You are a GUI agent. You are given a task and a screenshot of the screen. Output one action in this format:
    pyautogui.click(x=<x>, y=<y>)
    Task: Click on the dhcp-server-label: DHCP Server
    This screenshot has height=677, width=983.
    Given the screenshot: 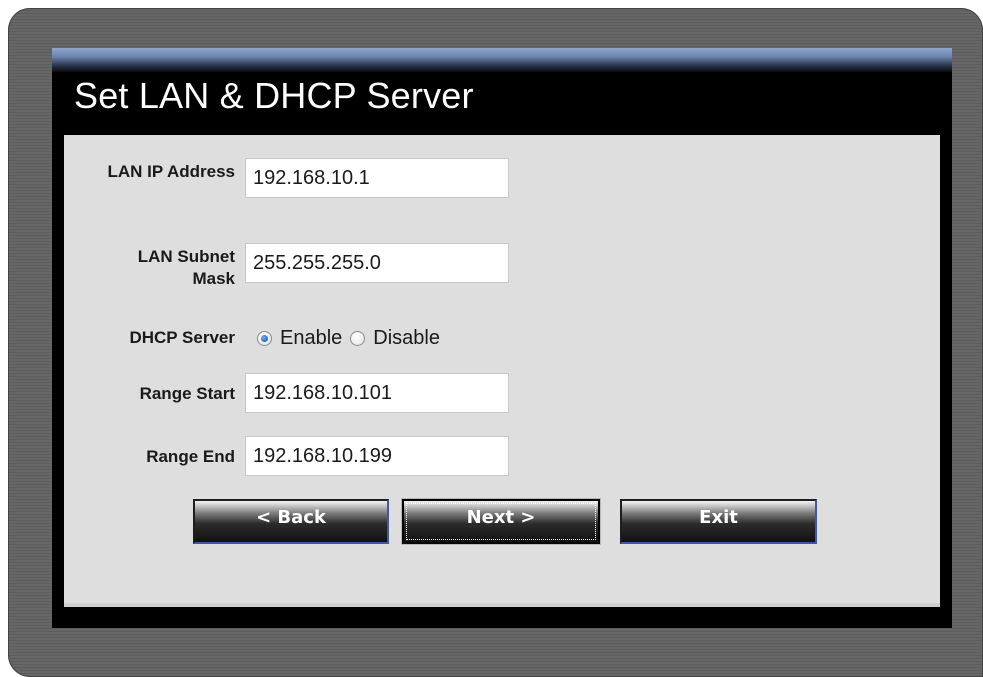 What is the action you would take?
    pyautogui.click(x=182, y=337)
    